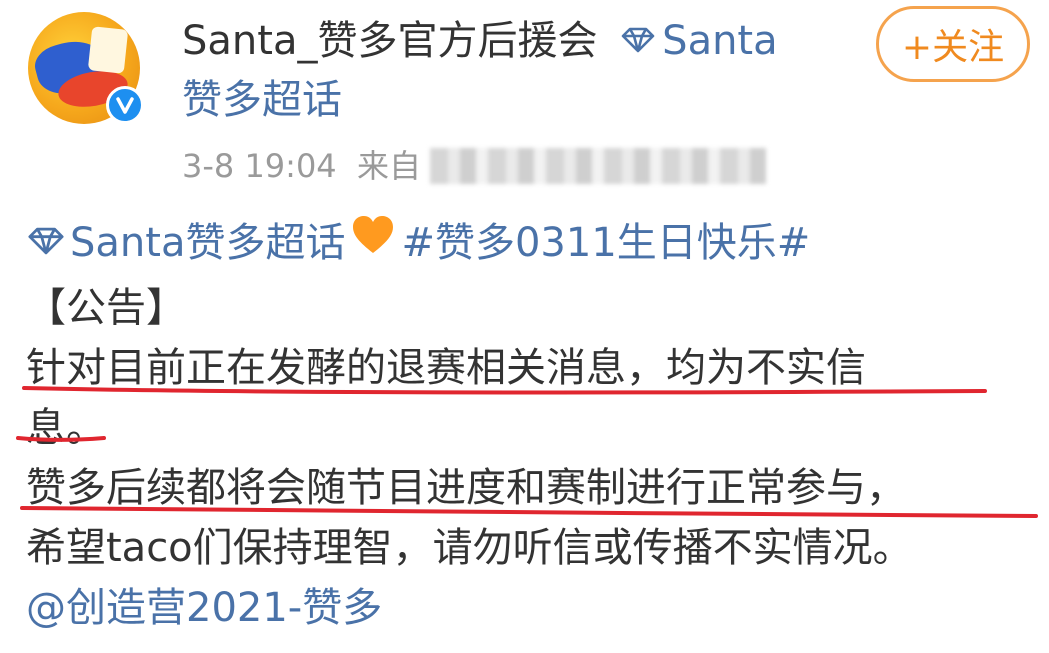  Describe the element at coordinates (106, 308) in the screenshot. I see `heading: 【公告】` at that location.